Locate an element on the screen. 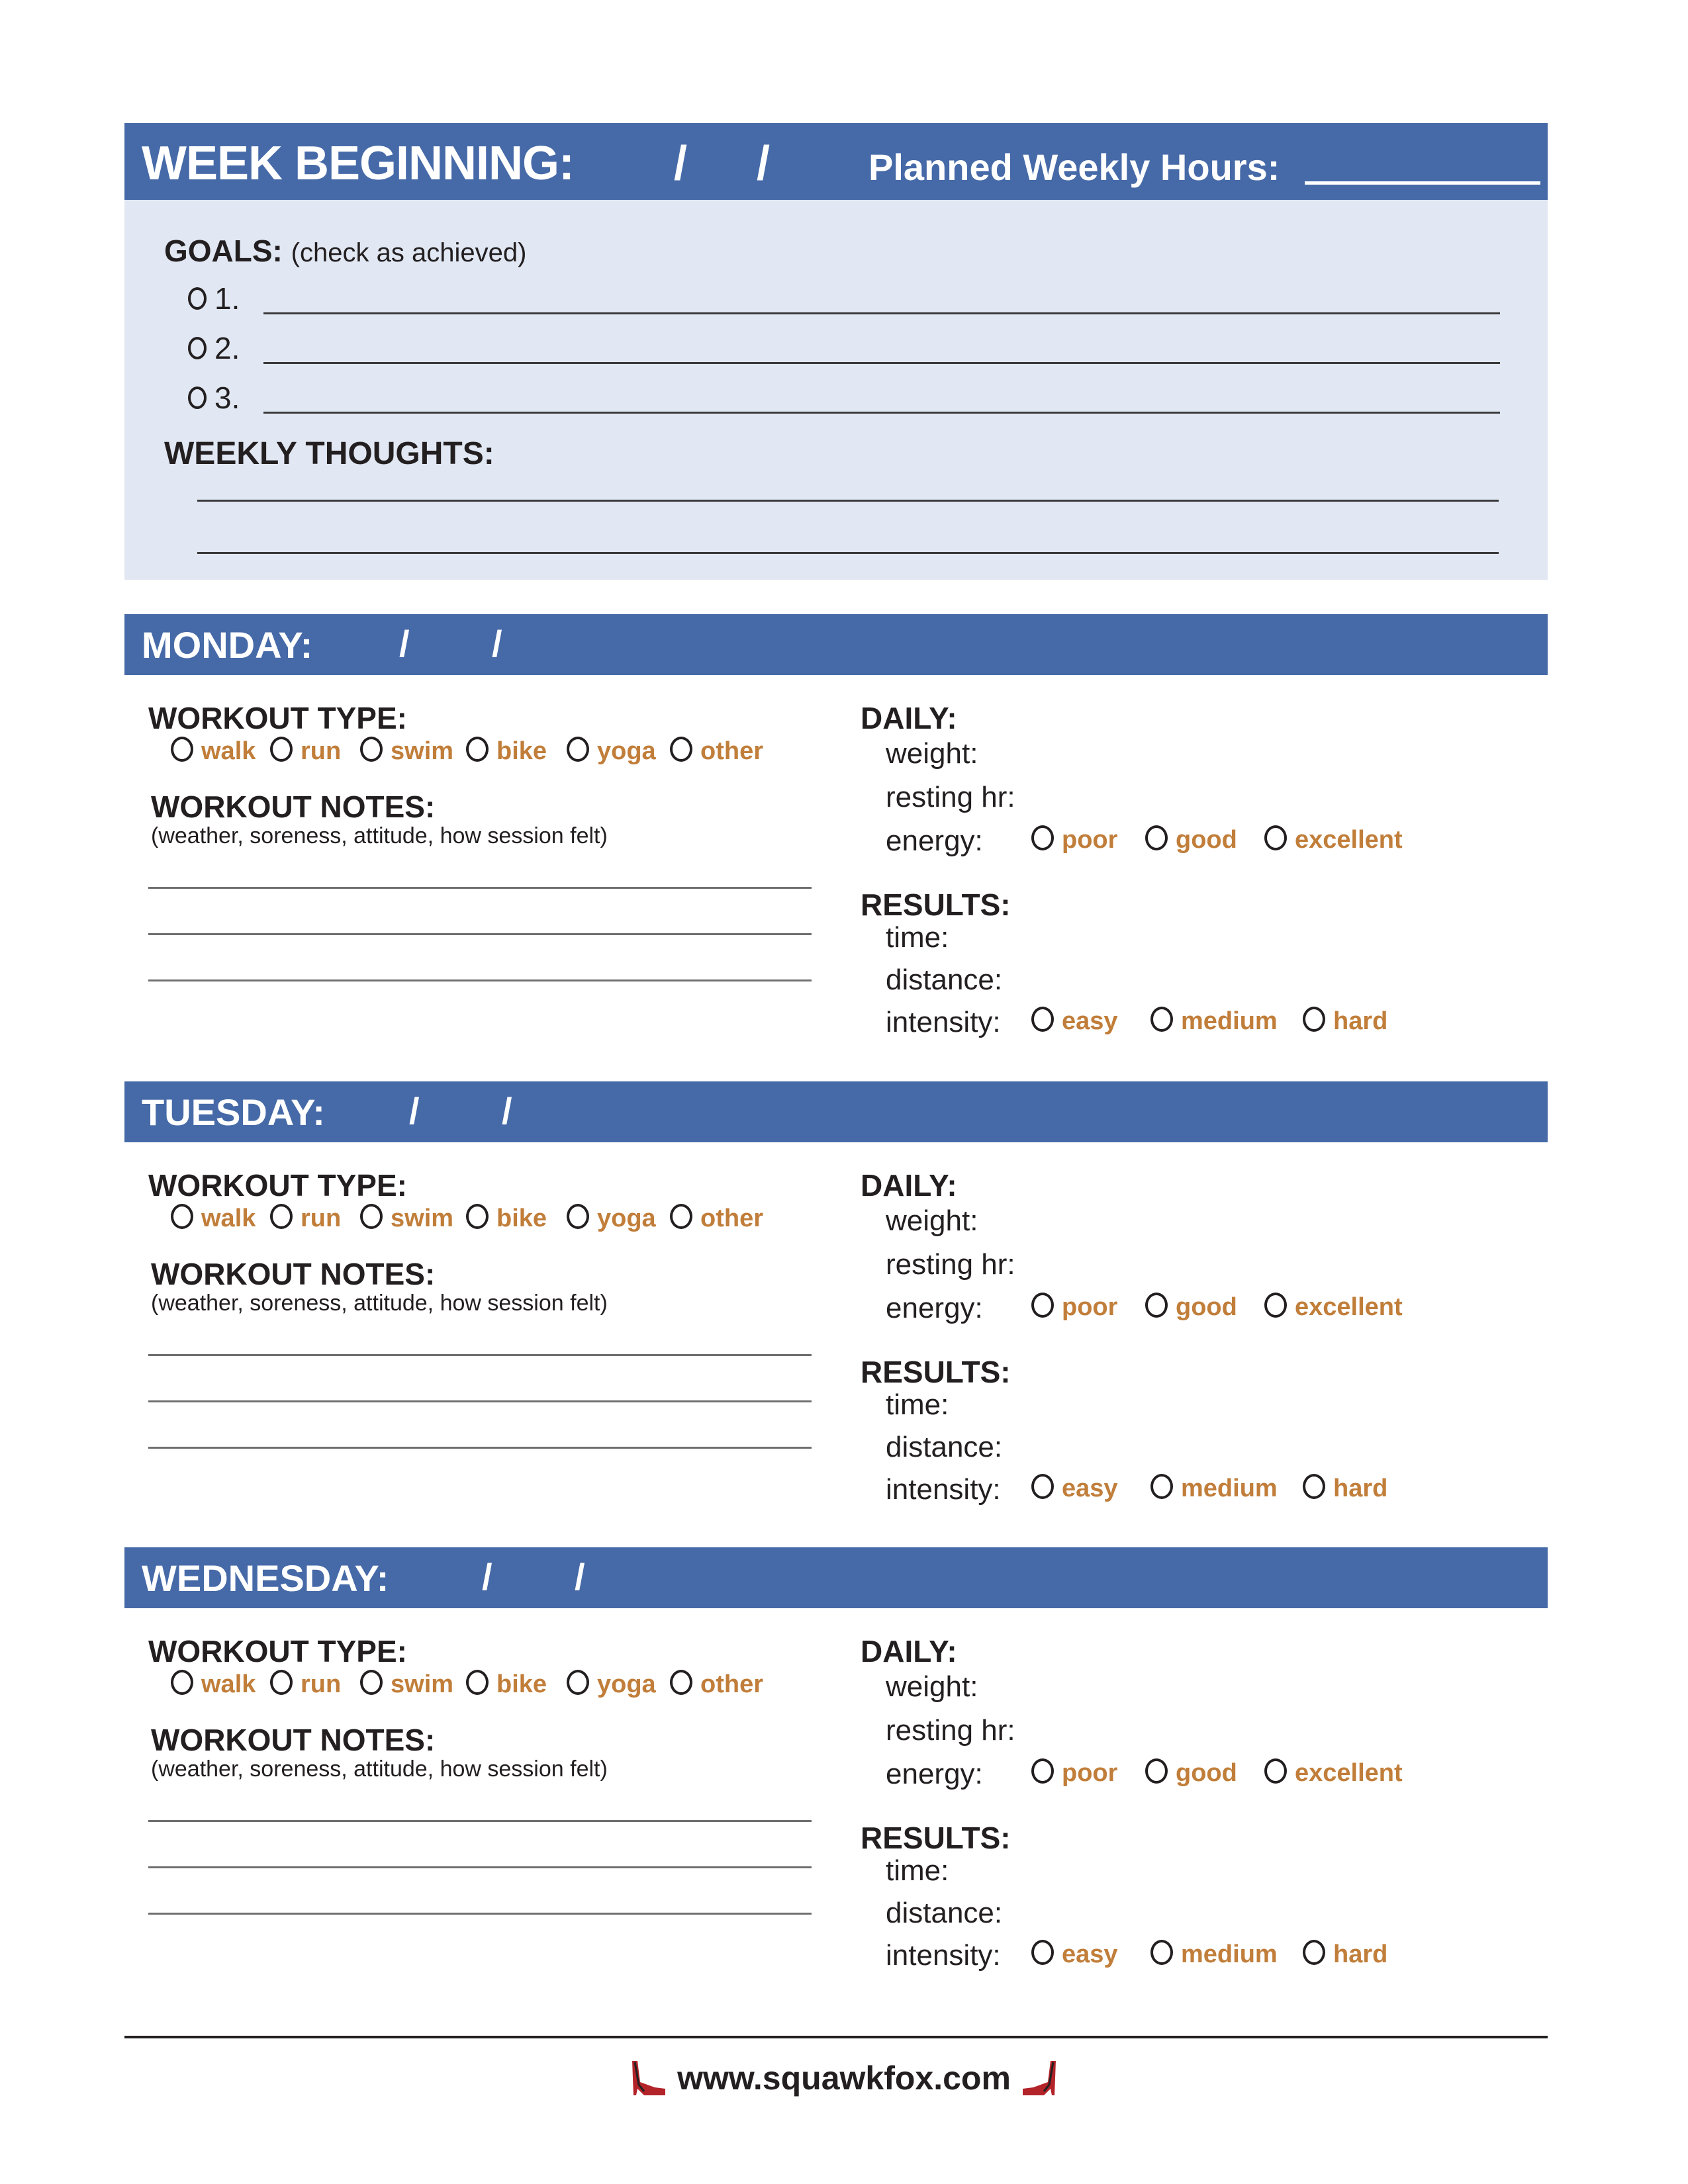 This screenshot has height=2184, width=1688. workout-type-bike-label: bike is located at coordinates (521, 751).